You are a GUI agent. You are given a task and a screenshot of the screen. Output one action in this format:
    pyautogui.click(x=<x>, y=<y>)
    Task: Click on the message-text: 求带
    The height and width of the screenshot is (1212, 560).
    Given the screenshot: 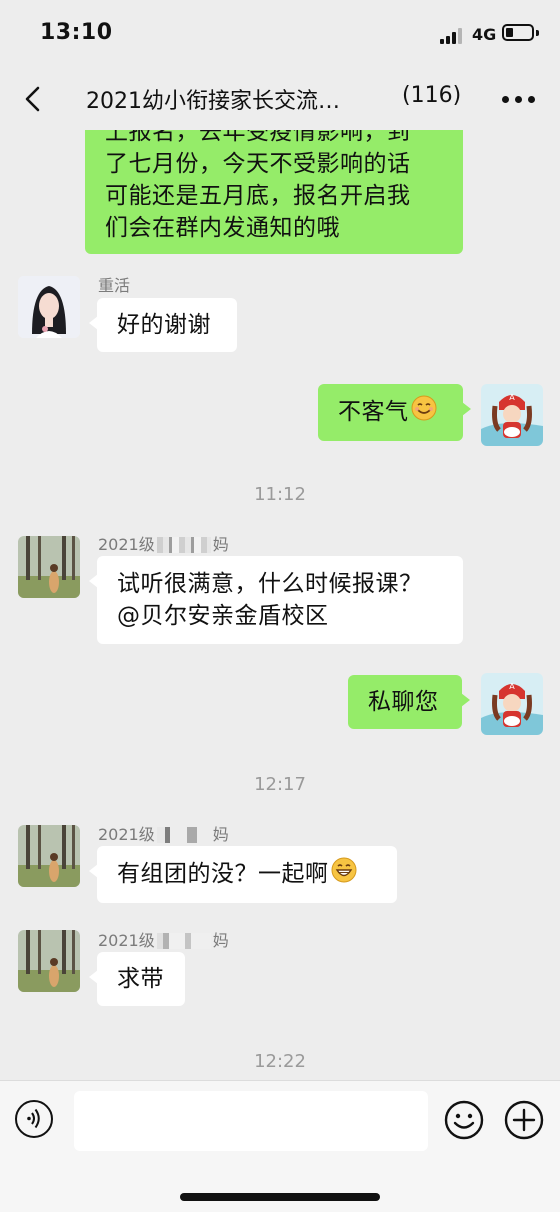 What is the action you would take?
    pyautogui.click(x=140, y=979)
    